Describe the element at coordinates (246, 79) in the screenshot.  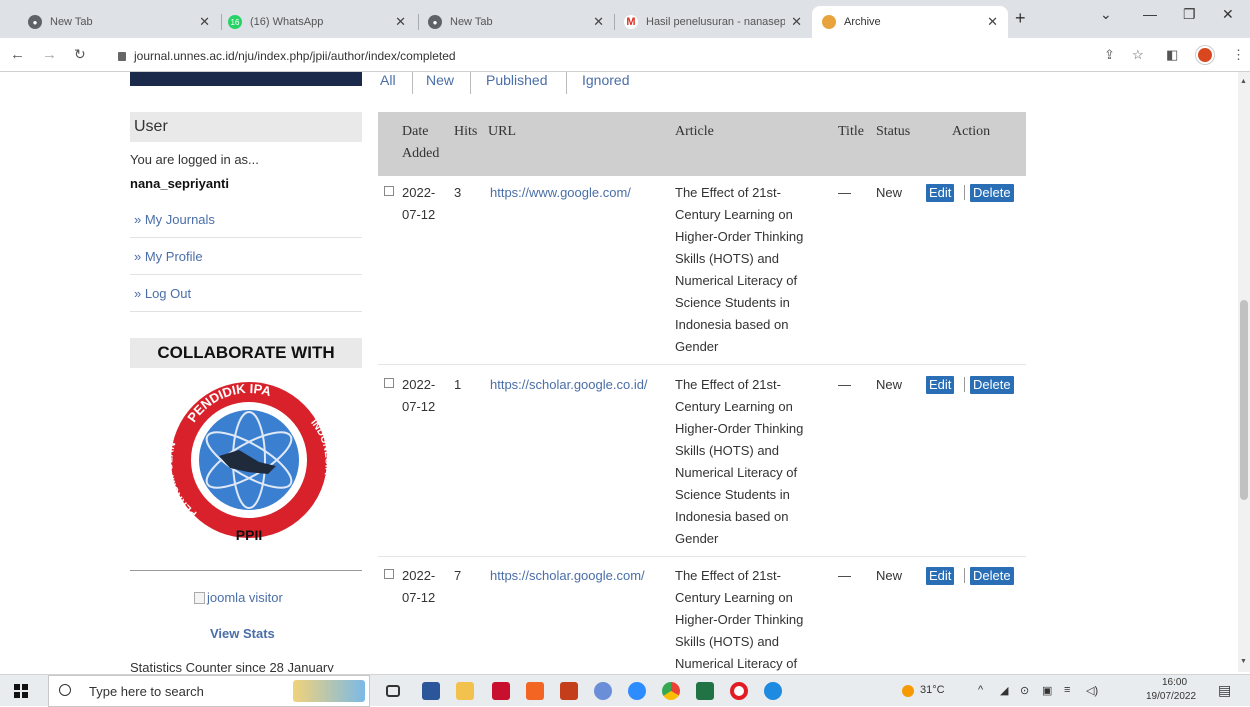
I see `contact-us-button` at that location.